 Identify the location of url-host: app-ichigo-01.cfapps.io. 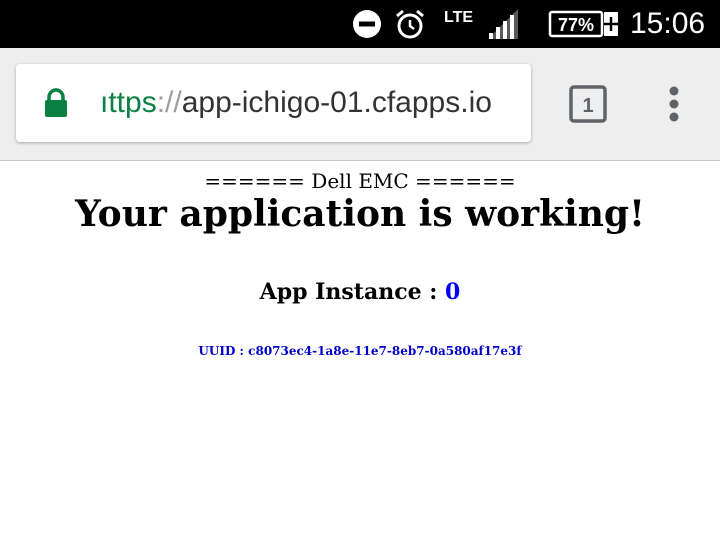
(336, 102).